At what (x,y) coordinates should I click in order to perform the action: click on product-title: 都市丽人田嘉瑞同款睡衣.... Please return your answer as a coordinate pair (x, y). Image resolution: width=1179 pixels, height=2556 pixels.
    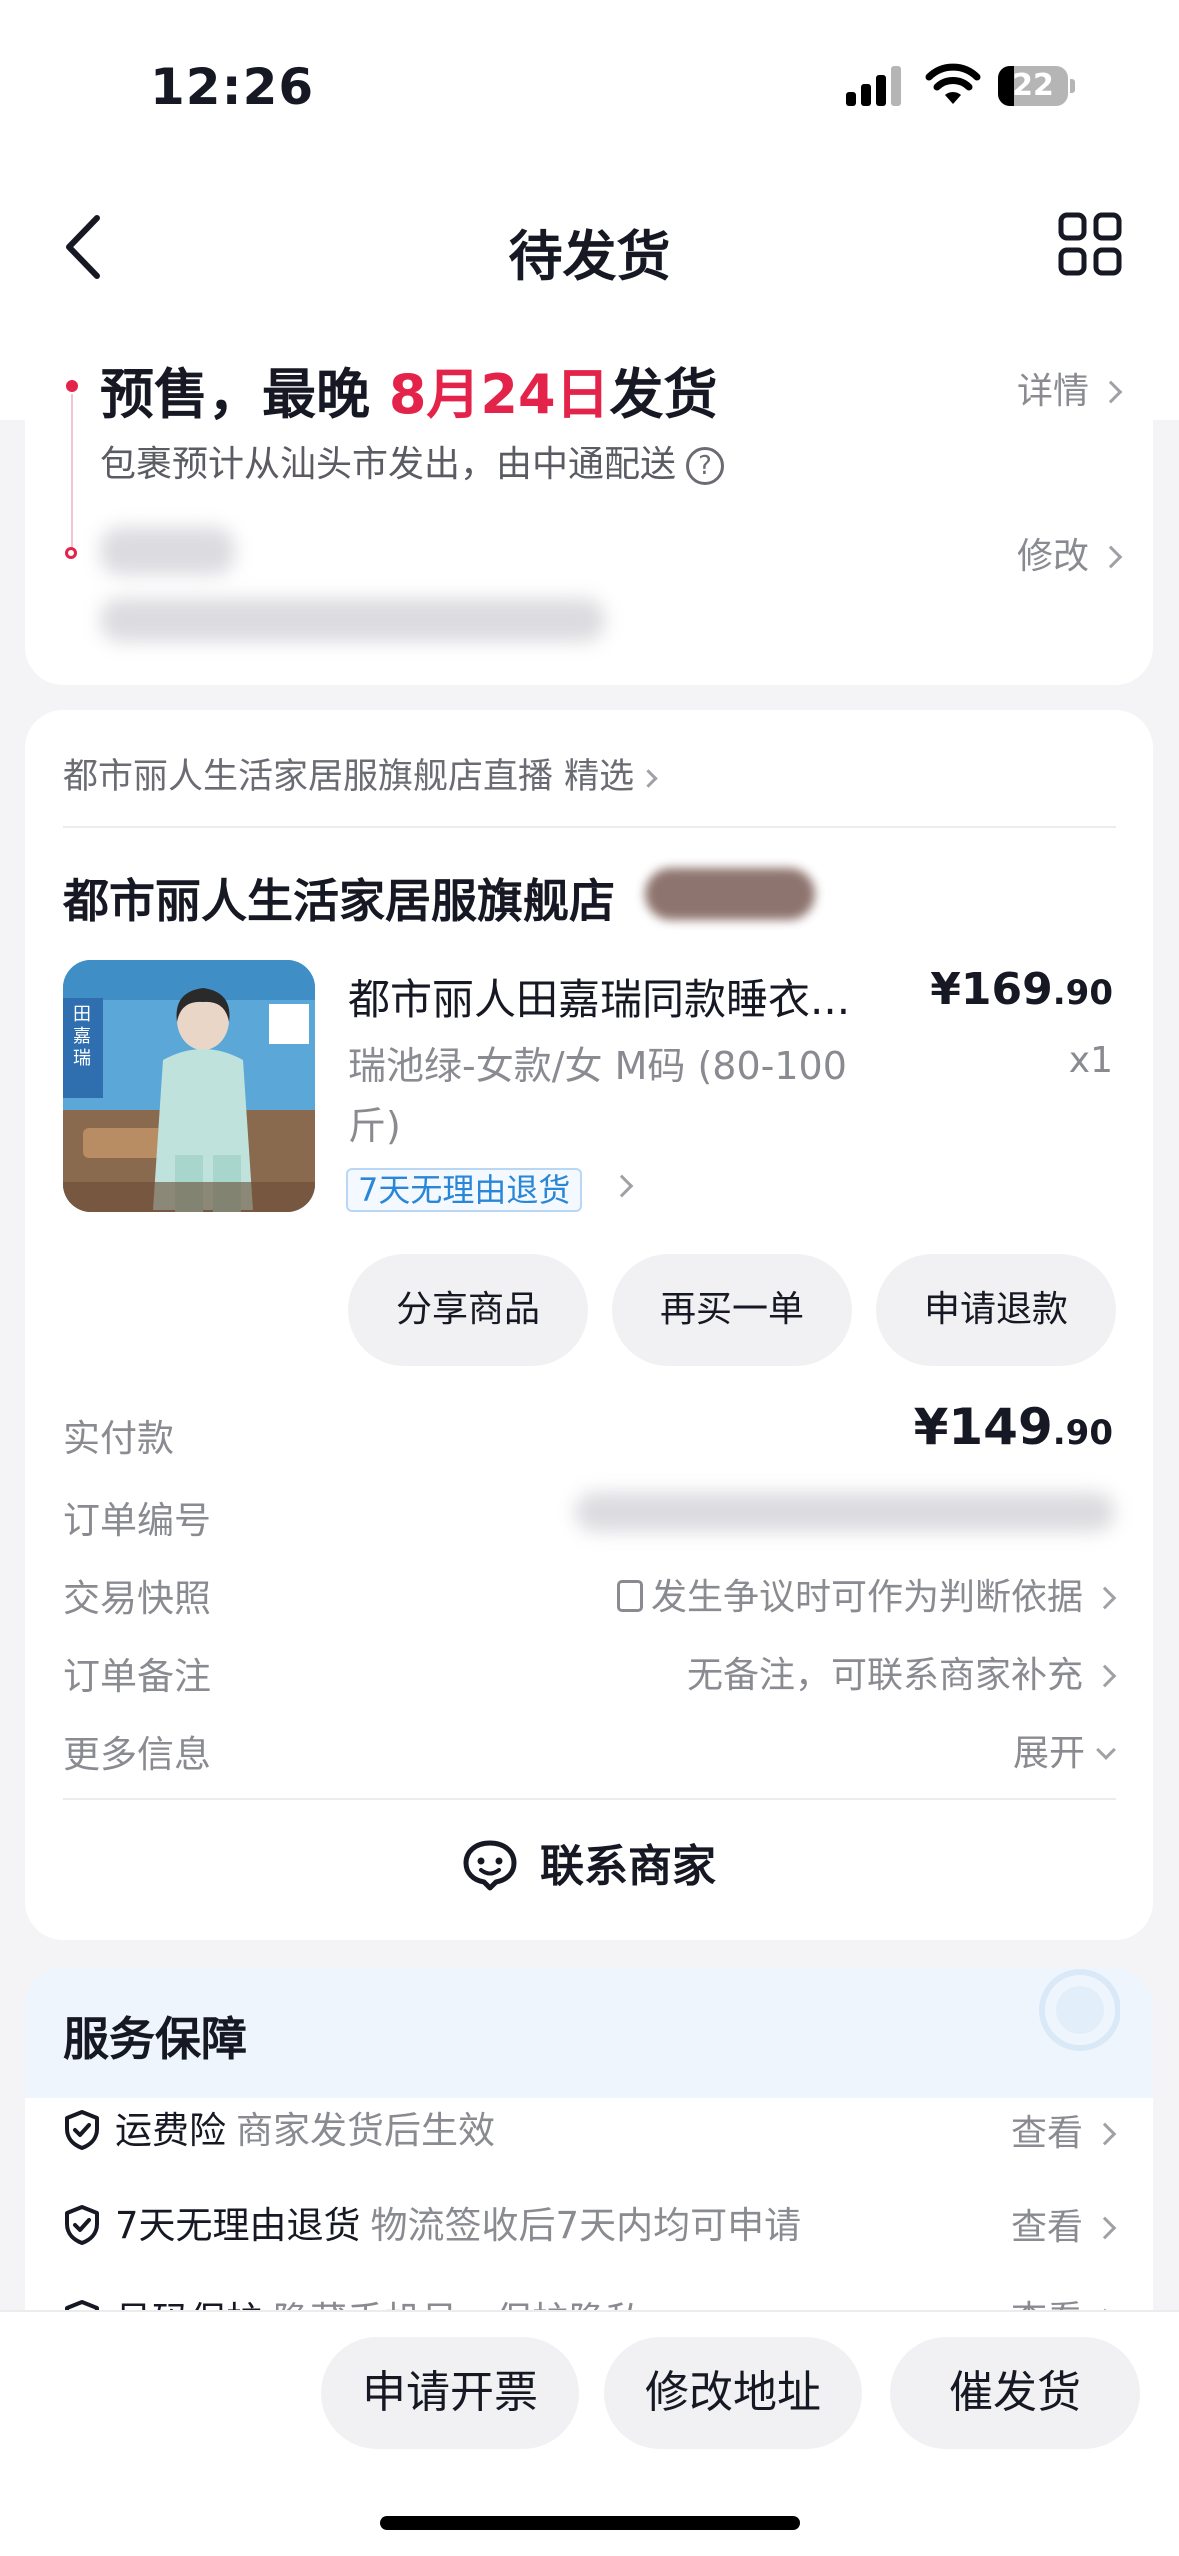
    Looking at the image, I should click on (599, 996).